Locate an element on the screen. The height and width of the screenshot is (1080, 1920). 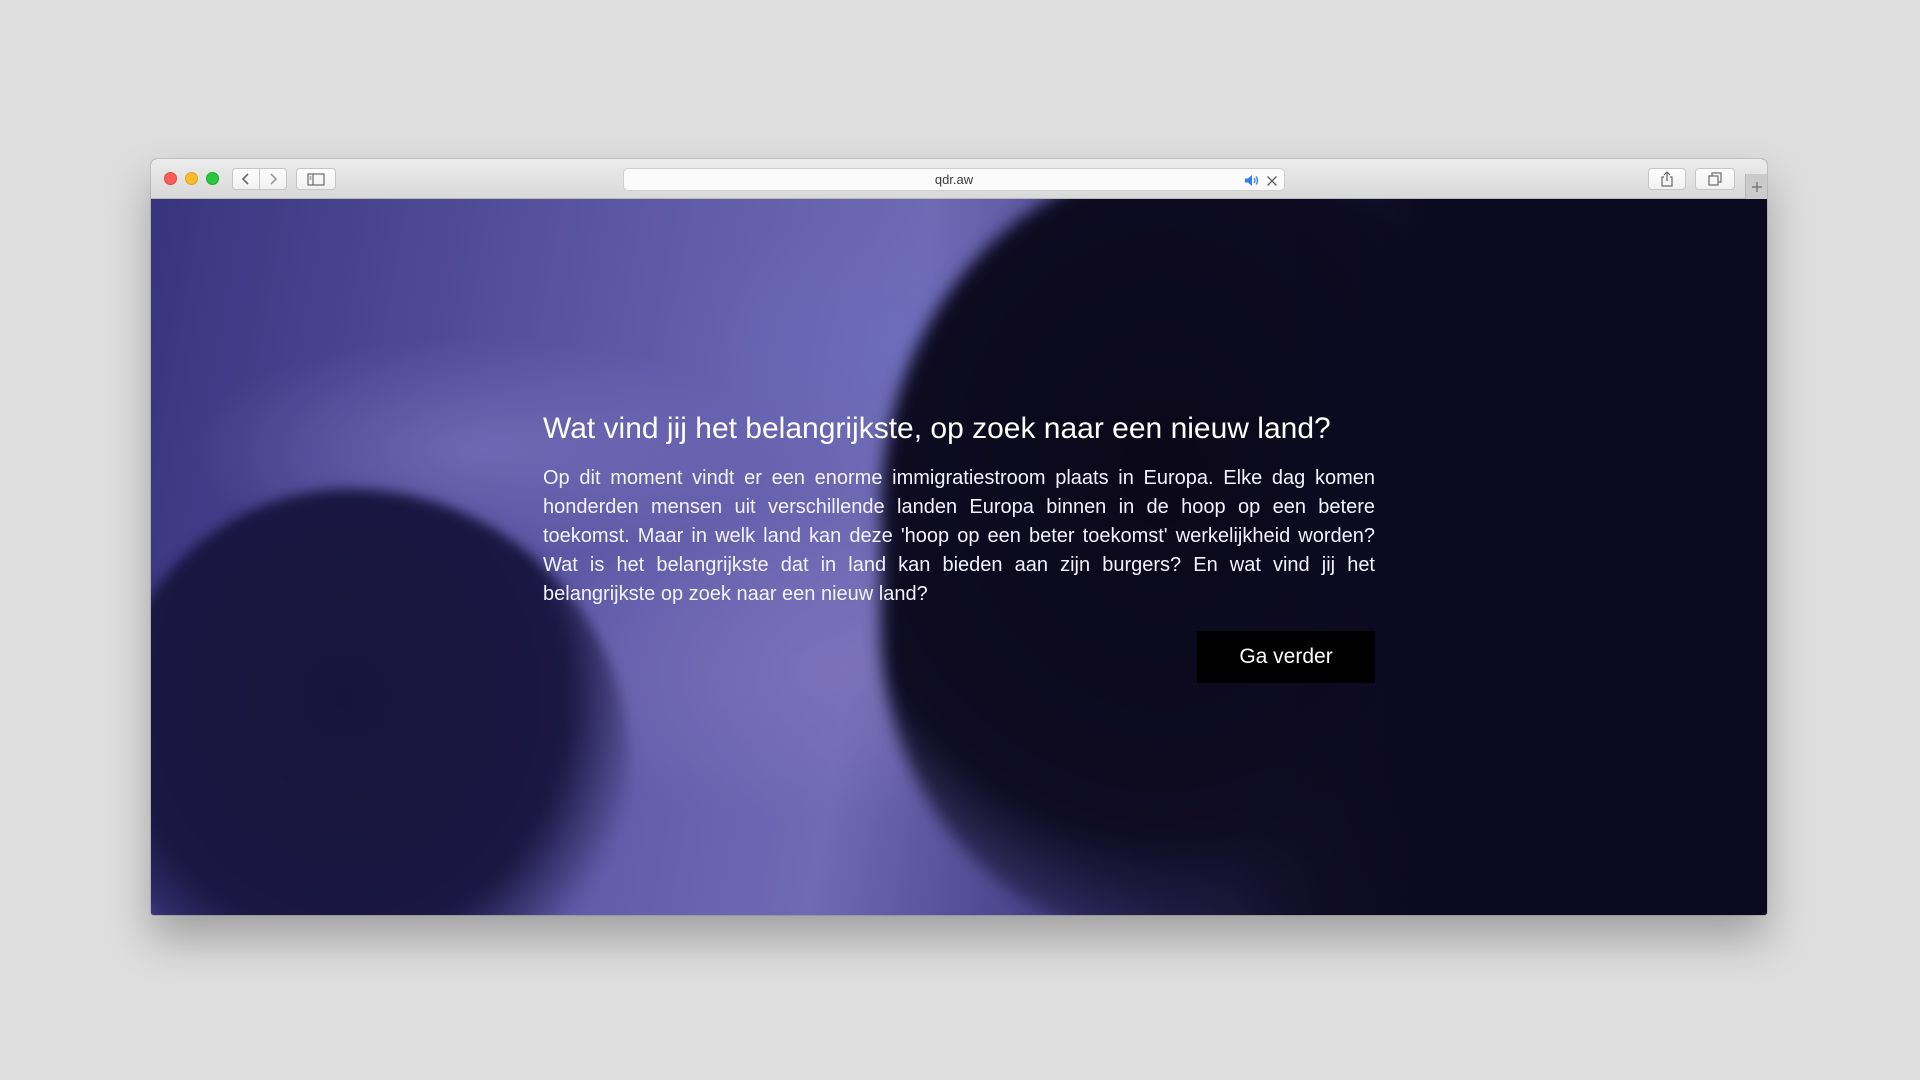
close-icon is located at coordinates (1272, 181).